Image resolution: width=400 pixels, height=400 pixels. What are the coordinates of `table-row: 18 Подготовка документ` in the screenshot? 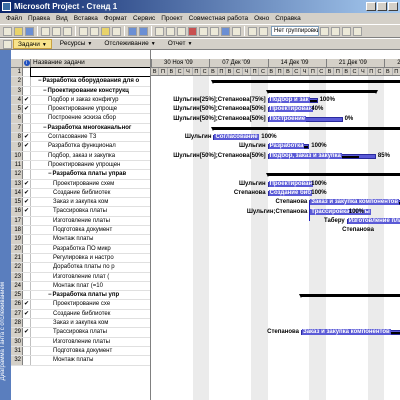 It's located at (80, 231).